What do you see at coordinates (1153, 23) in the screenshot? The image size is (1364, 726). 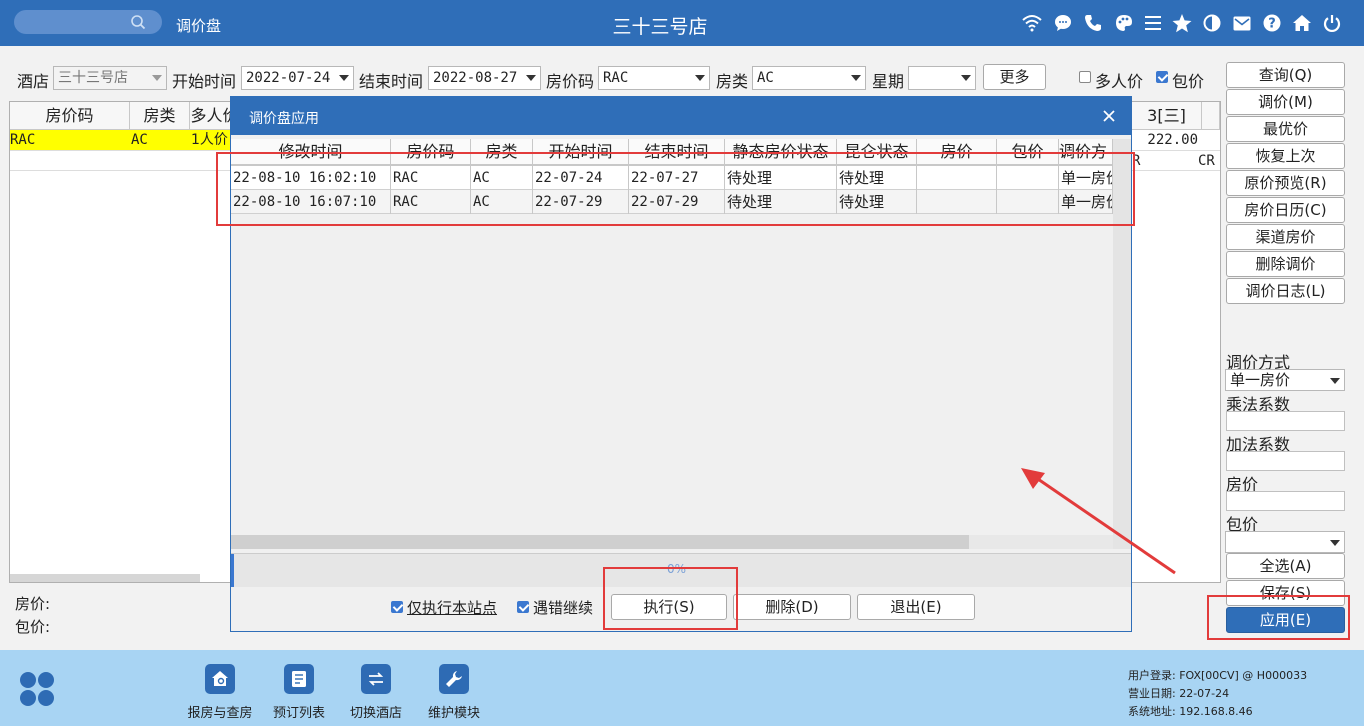 I see `menu-icon` at bounding box center [1153, 23].